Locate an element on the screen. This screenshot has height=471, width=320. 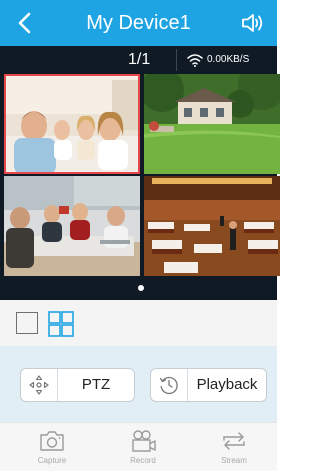
page-title: My Device1 is located at coordinates (138, 23).